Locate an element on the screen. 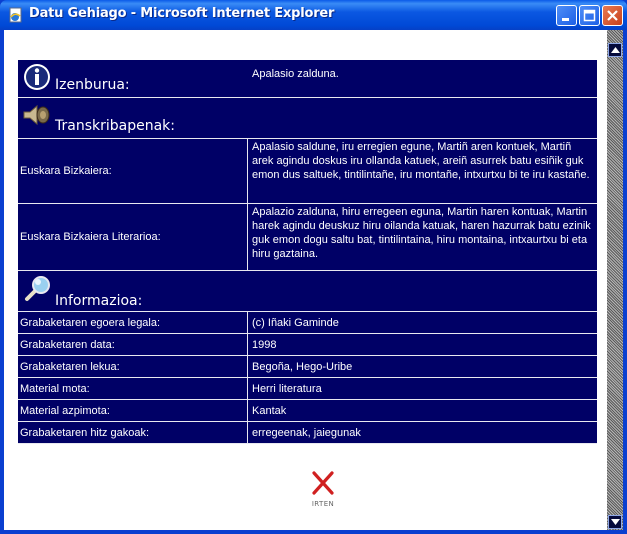 The image size is (627, 534). info-key: Grabaketaren data: is located at coordinates (133, 344).